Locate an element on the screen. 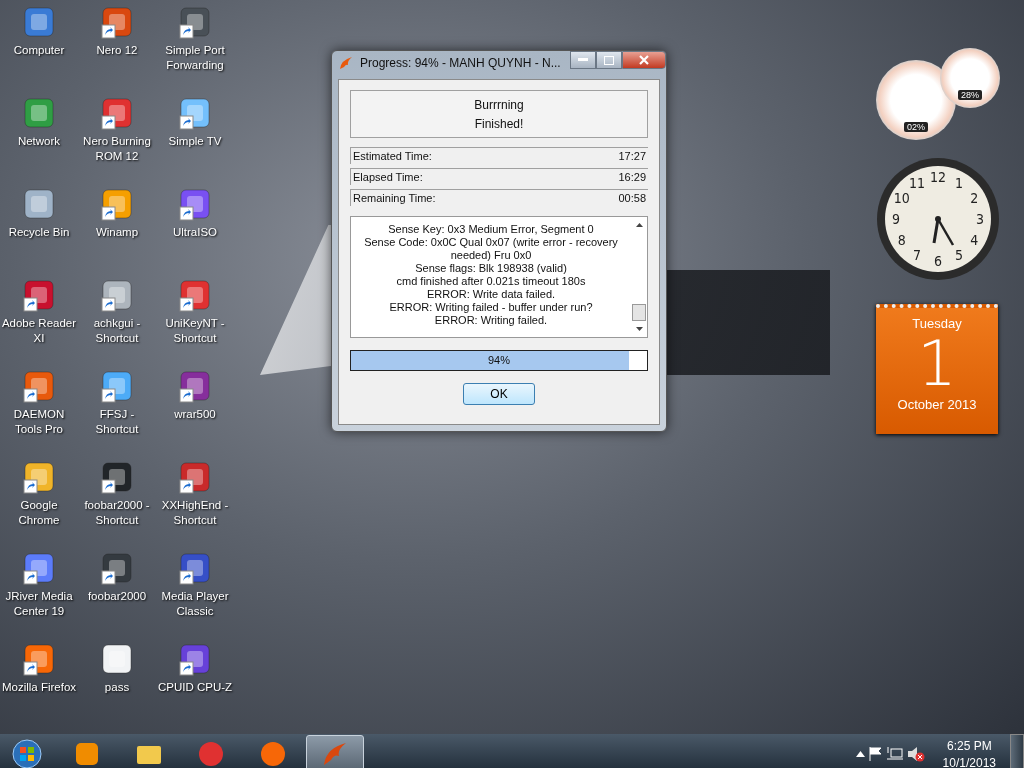 Image resolution: width=1024 pixels, height=768 pixels. close-button is located at coordinates (644, 60).